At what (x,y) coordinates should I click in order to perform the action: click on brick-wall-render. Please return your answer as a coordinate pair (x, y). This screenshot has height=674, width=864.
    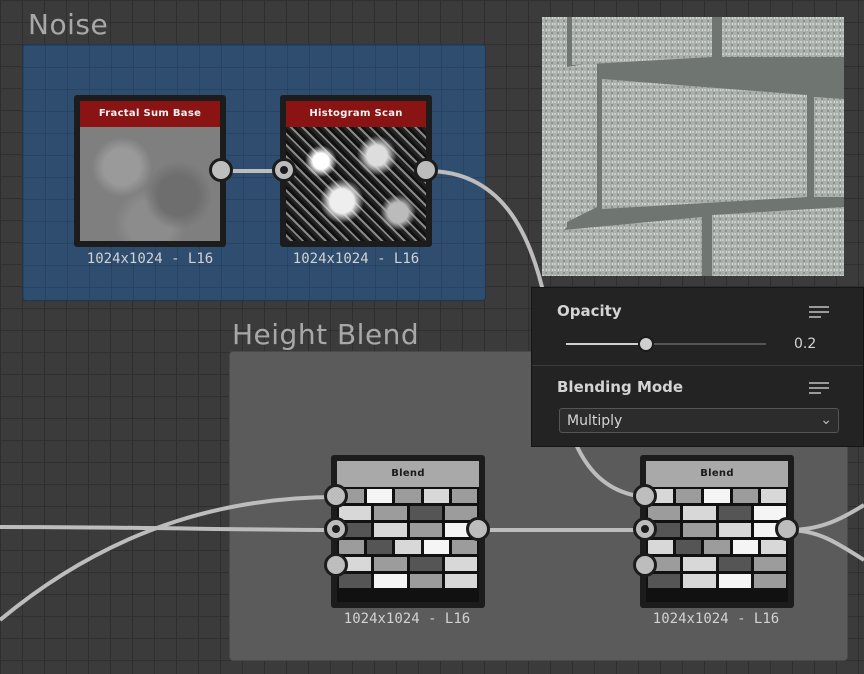
    Looking at the image, I should click on (693, 146).